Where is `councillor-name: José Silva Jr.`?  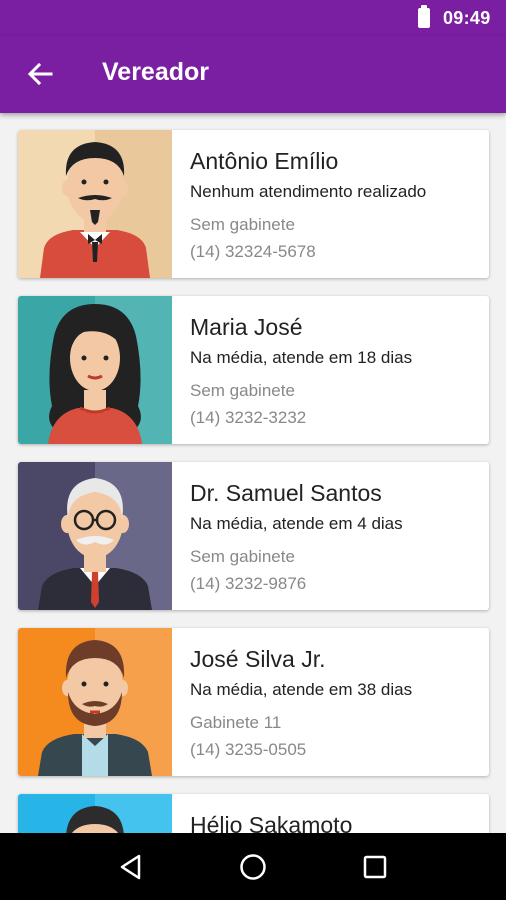
councillor-name: José Silva Jr. is located at coordinates (258, 659).